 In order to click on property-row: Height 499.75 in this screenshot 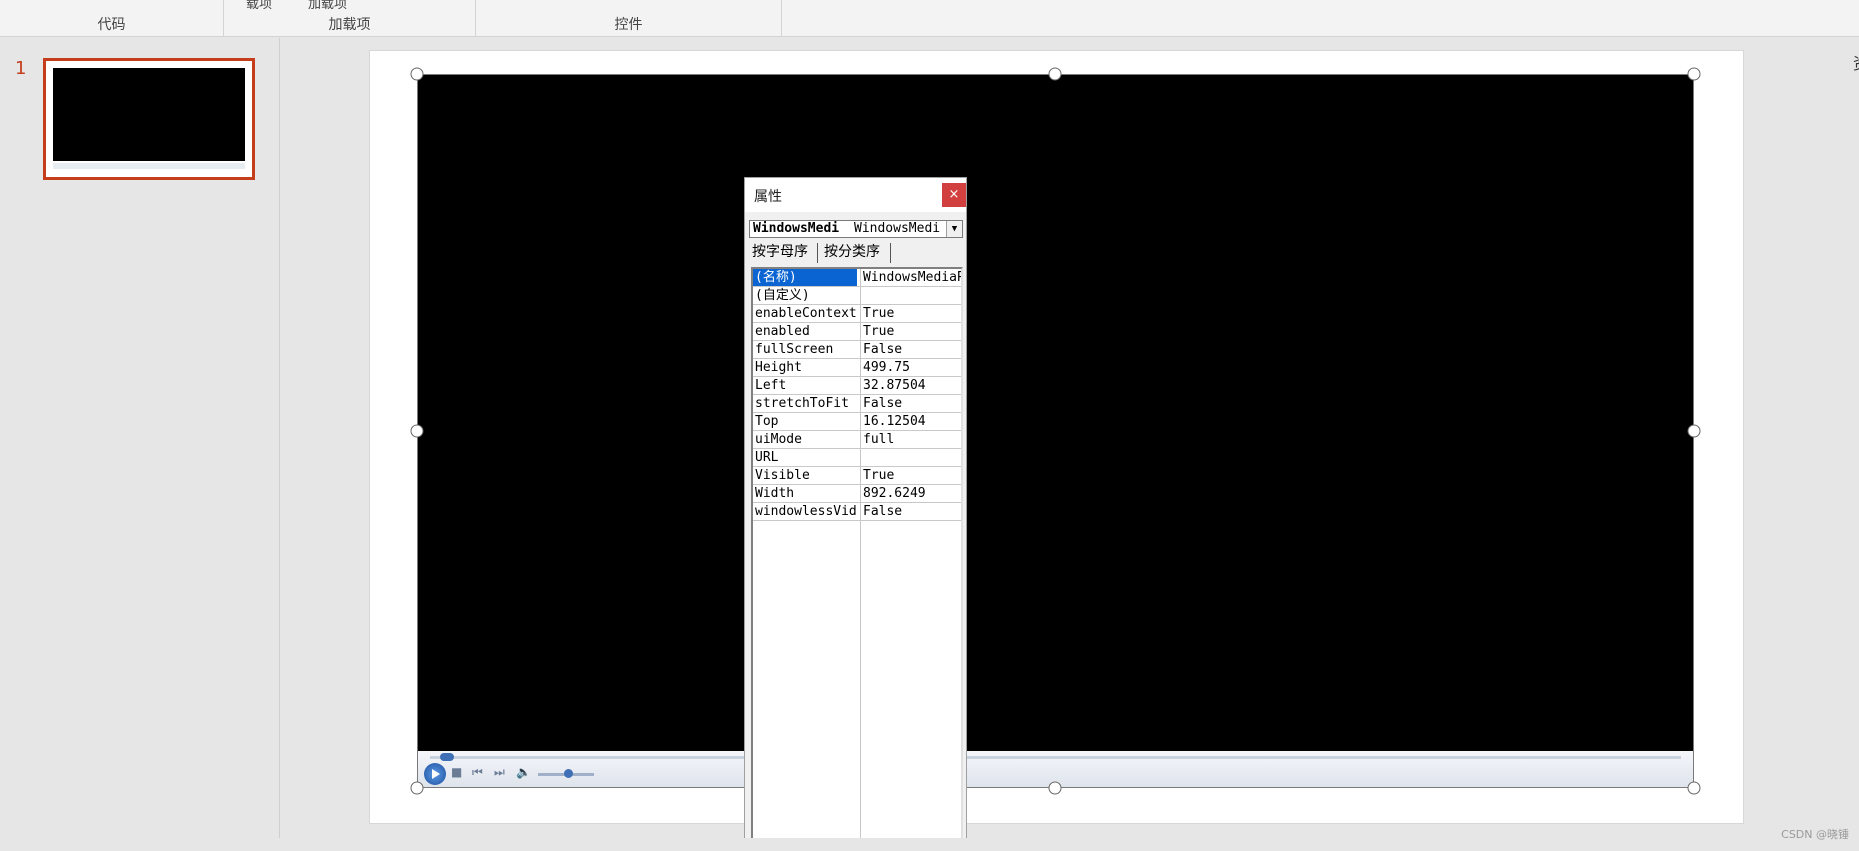, I will do `click(857, 368)`.